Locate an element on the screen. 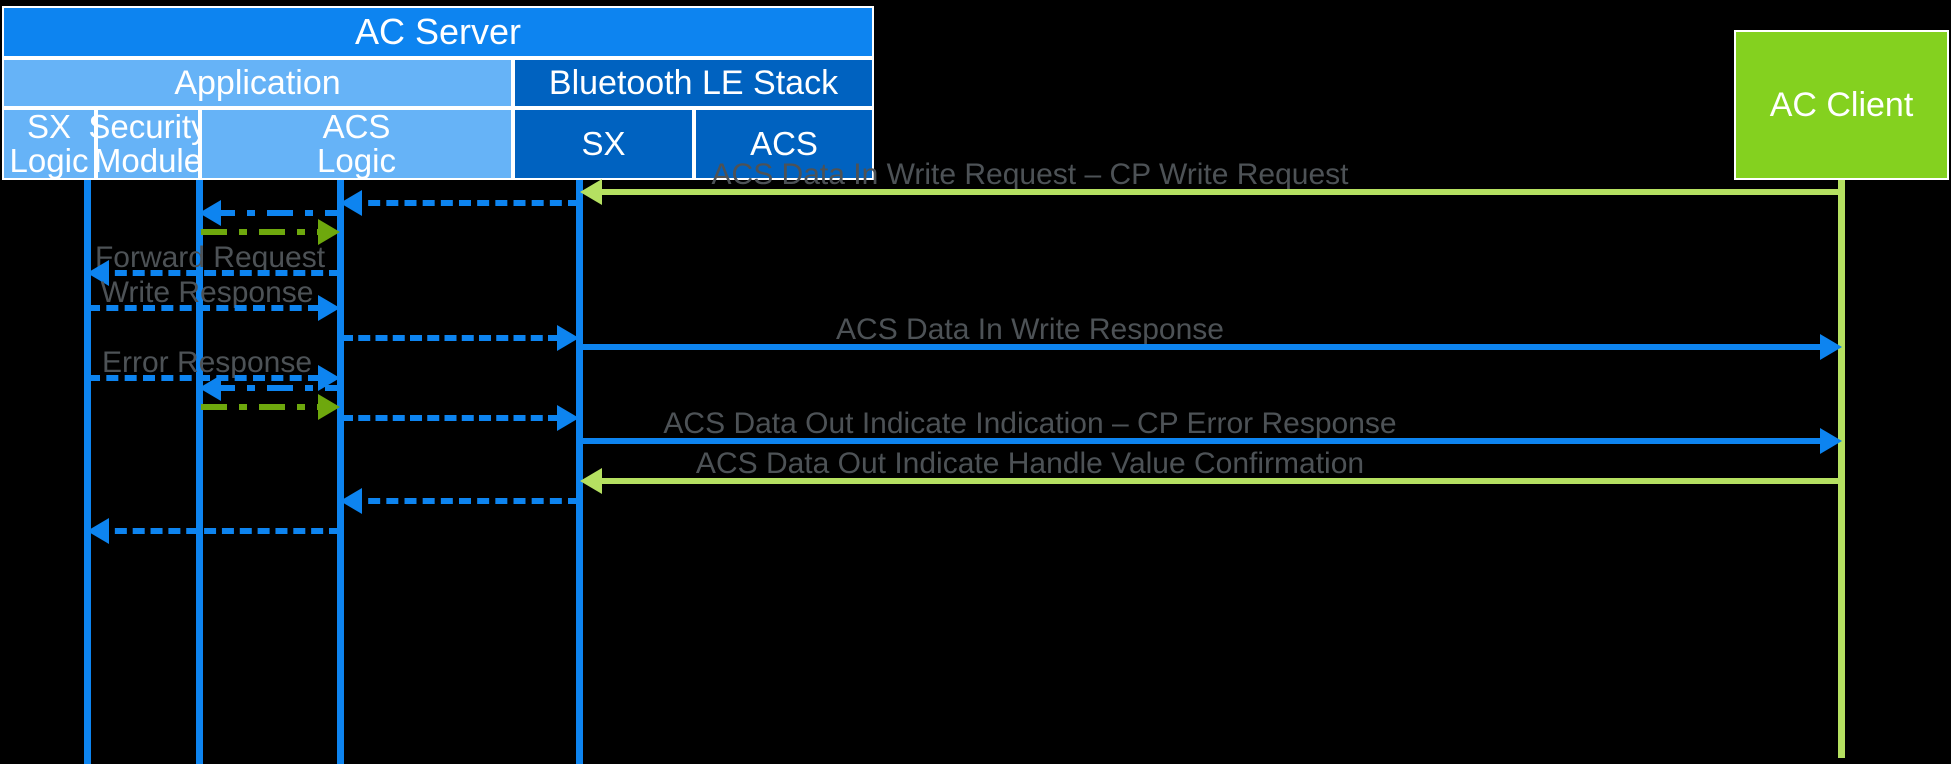  message-line-security-to-acs-logic-grant is located at coordinates (261, 232).